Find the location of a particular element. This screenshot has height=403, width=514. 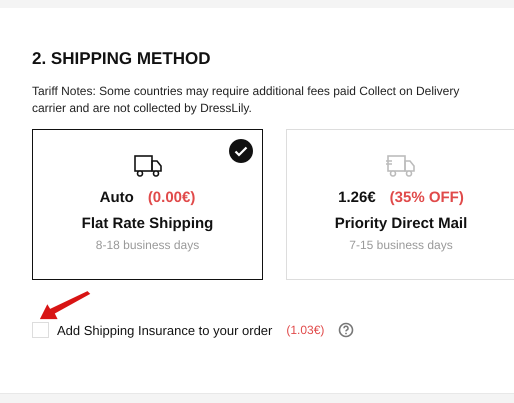

shipping-method-name: Flat Rate Shipping is located at coordinates (148, 224).